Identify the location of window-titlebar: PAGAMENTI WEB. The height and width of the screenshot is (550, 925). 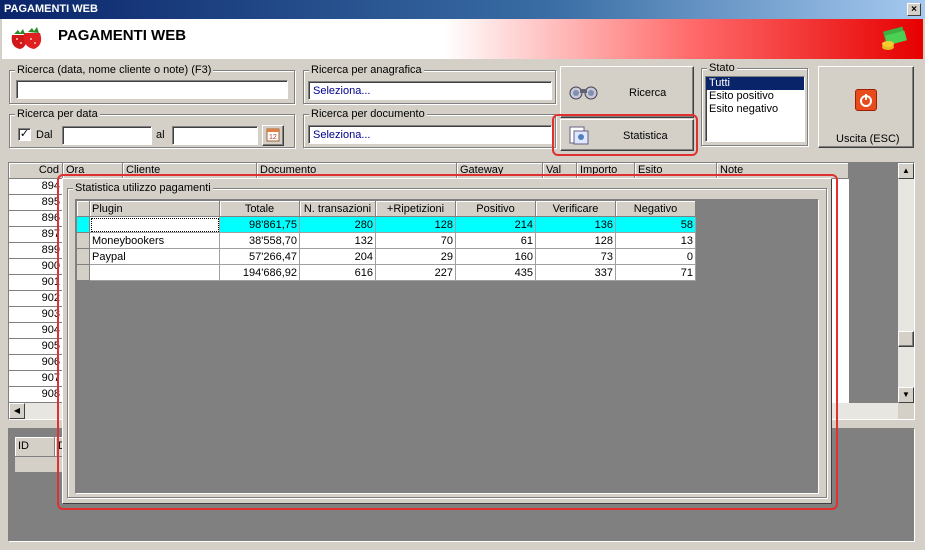
(462, 9).